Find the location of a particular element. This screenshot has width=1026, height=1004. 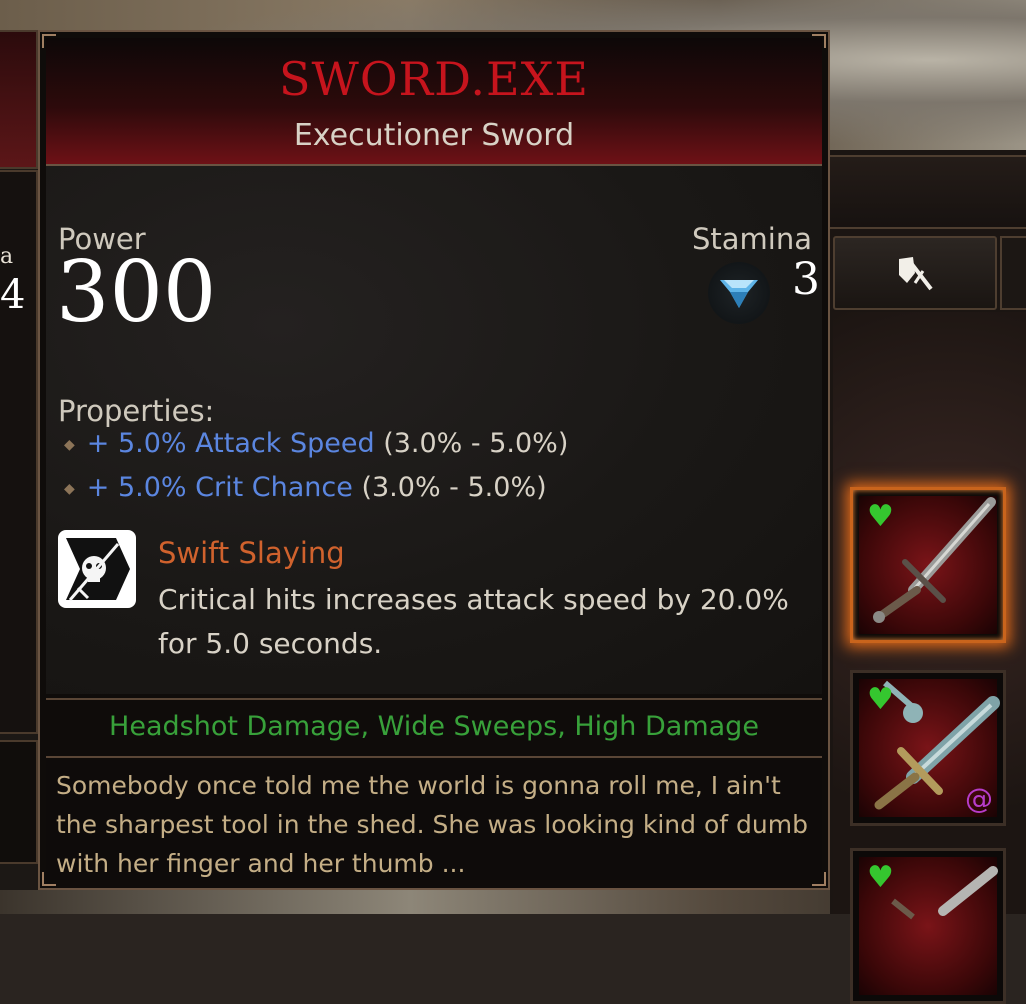

left-panel-value-fragment: 4 is located at coordinates (13, 295).